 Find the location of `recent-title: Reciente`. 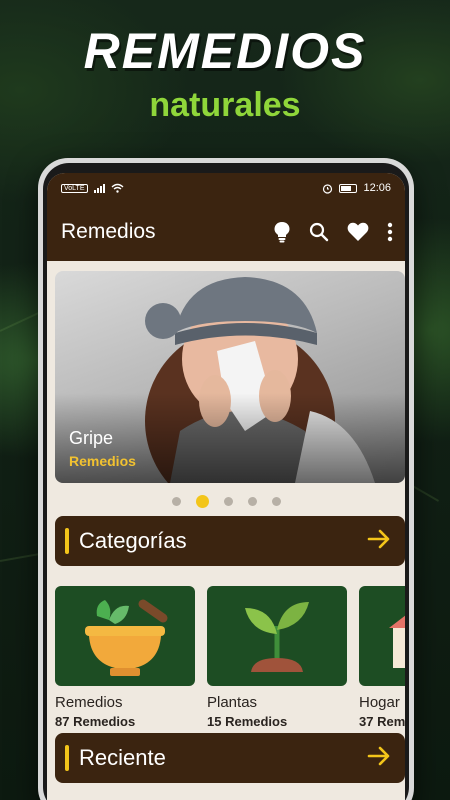

recent-title: Reciente is located at coordinates (122, 757).